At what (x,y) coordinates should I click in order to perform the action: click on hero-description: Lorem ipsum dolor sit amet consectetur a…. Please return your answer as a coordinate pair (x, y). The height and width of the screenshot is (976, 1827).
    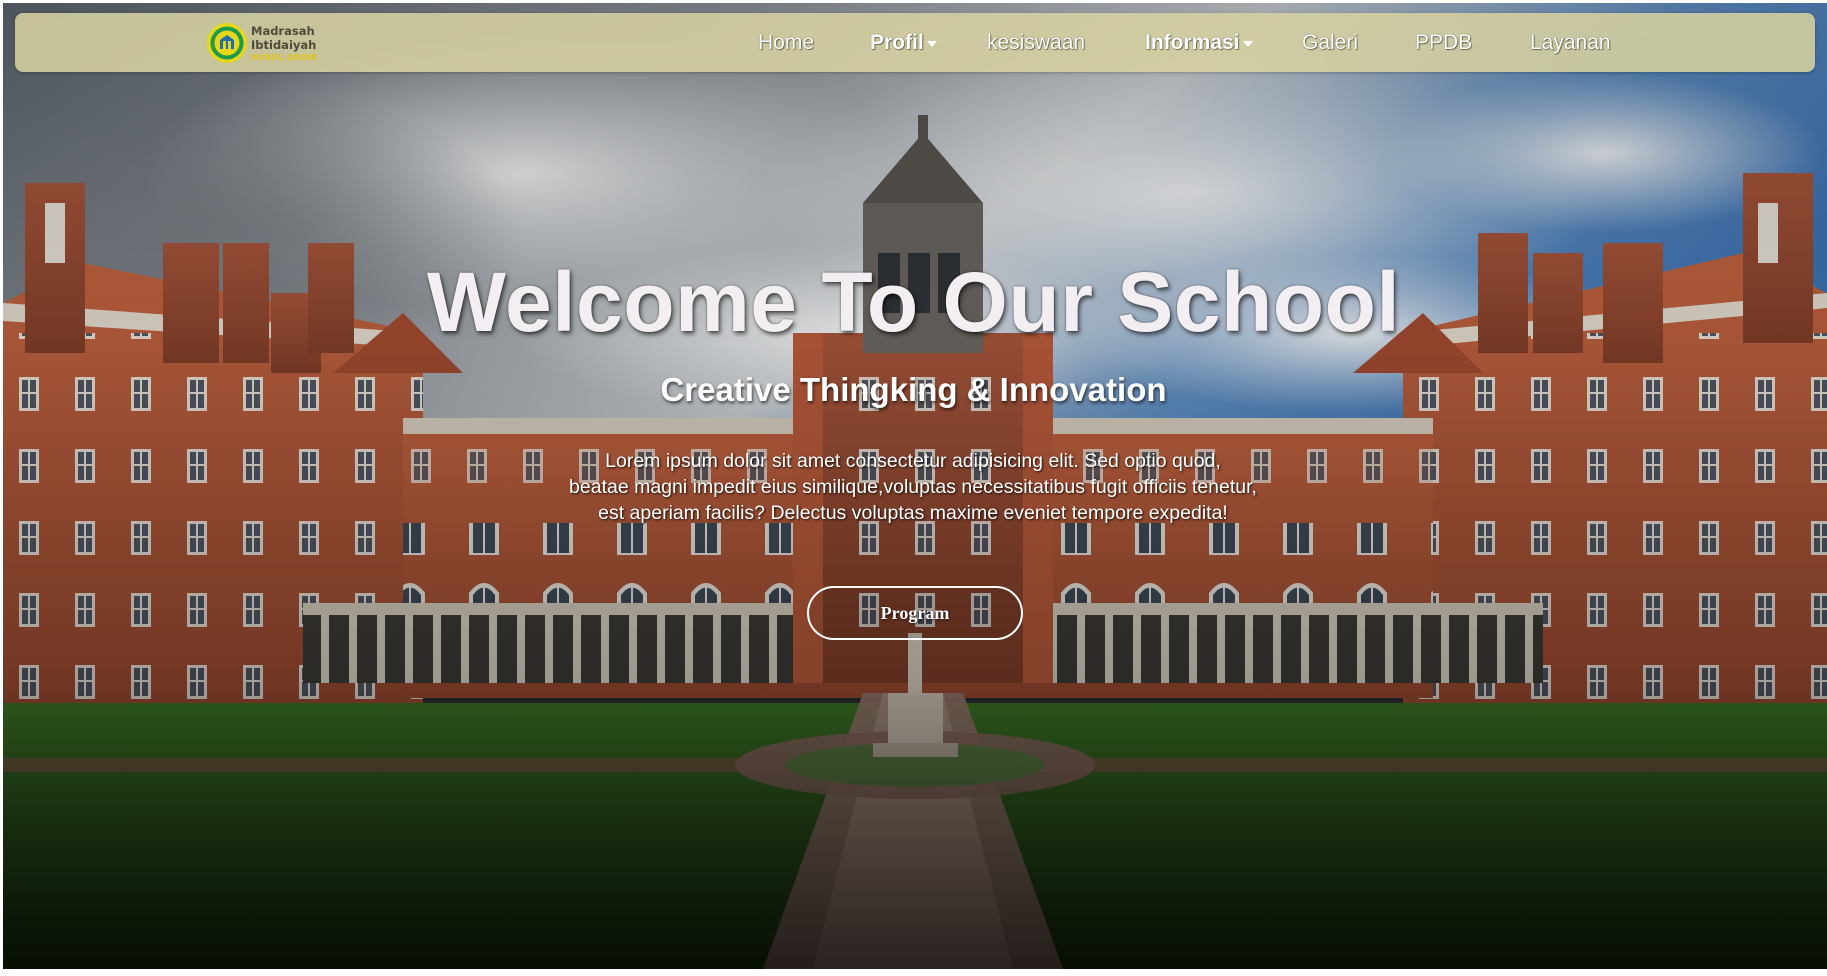
    Looking at the image, I should click on (913, 487).